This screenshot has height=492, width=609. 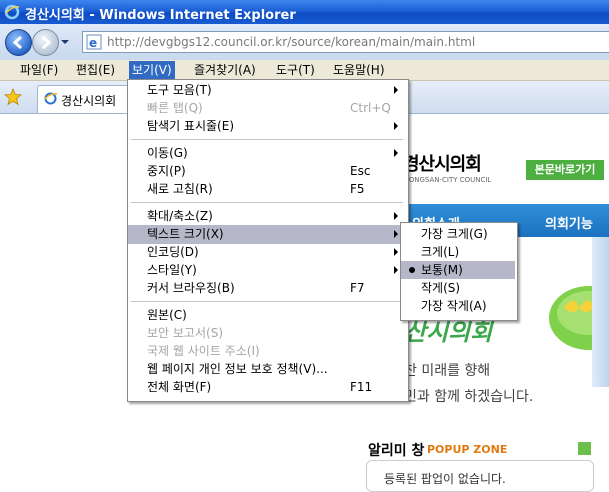 What do you see at coordinates (412, 270) in the screenshot?
I see `selected-bullet-icon` at bounding box center [412, 270].